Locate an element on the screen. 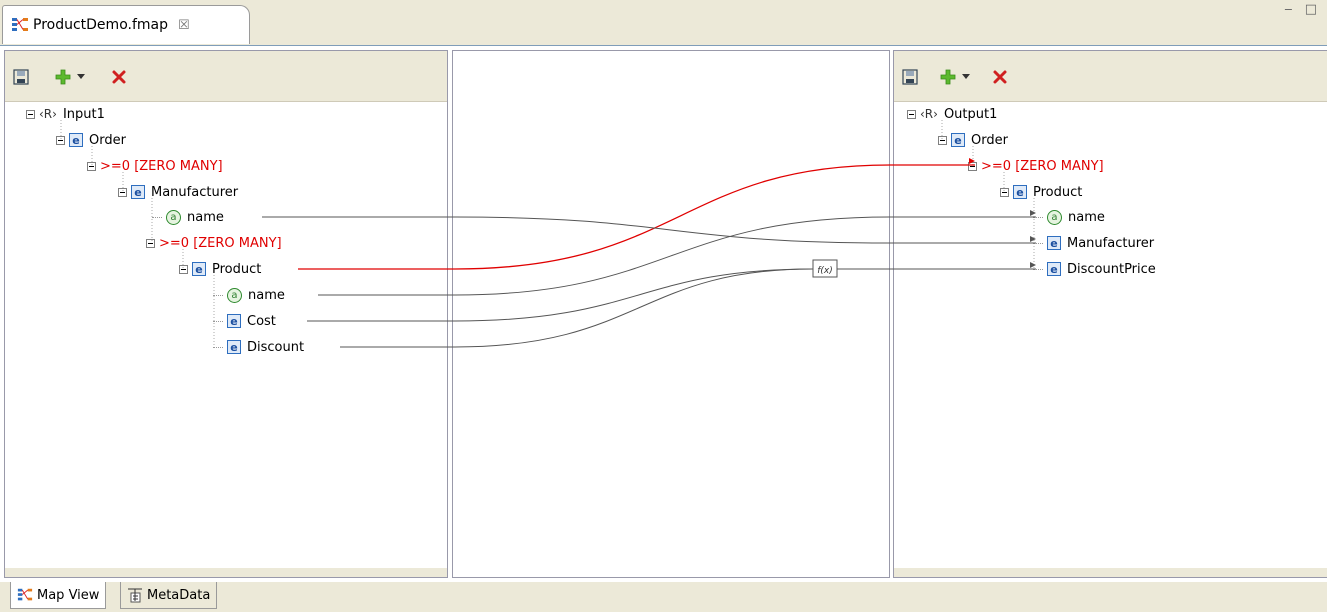  view-tab-bar: Map View MetaData is located at coordinates (663, 597).